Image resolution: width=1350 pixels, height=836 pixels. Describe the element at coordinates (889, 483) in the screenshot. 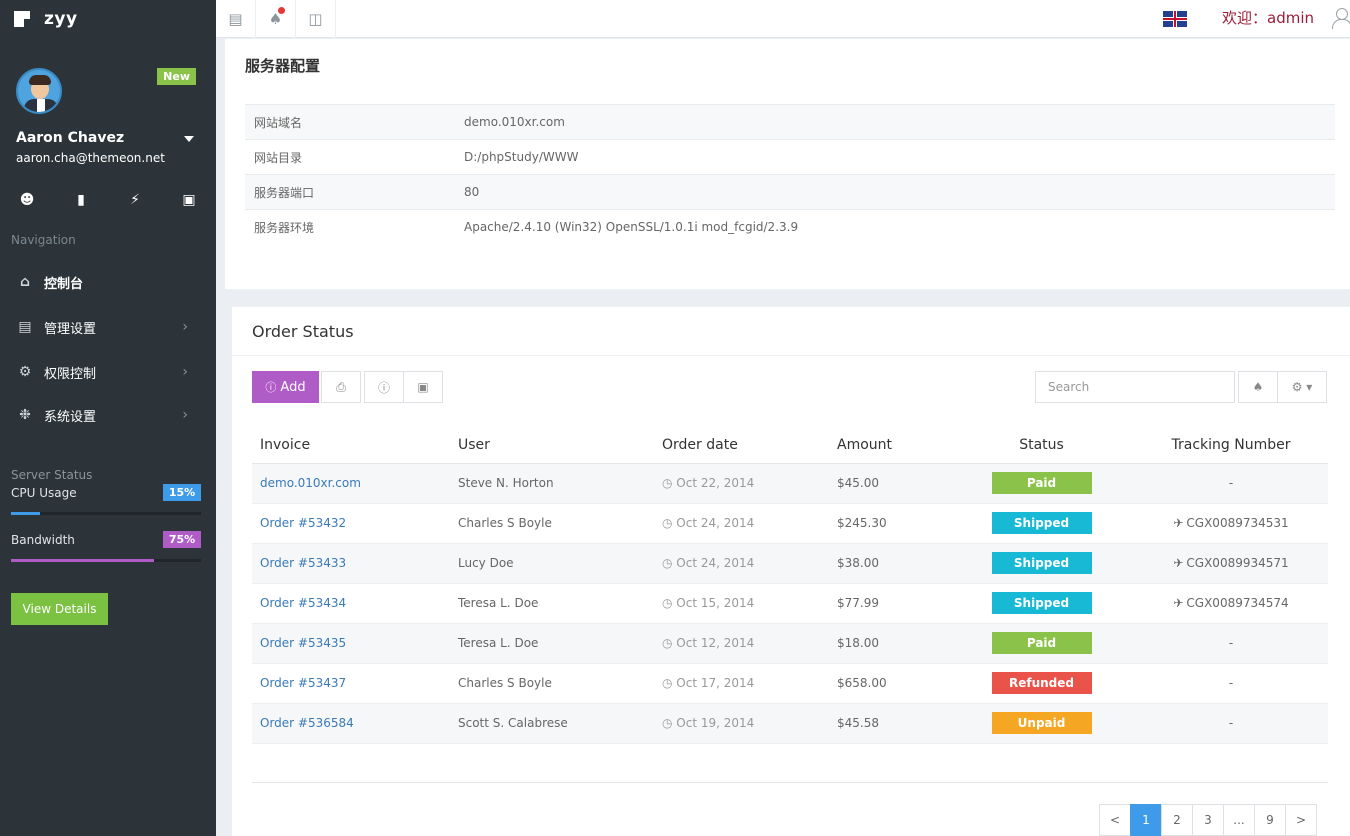

I see `amount-cell: $45.00` at that location.